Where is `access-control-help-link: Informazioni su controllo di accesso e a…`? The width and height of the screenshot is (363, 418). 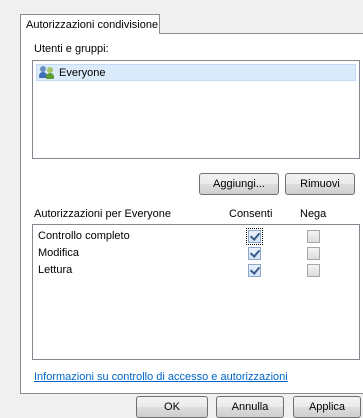 access-control-help-link: Informazioni su controllo di accesso e a… is located at coordinates (161, 377).